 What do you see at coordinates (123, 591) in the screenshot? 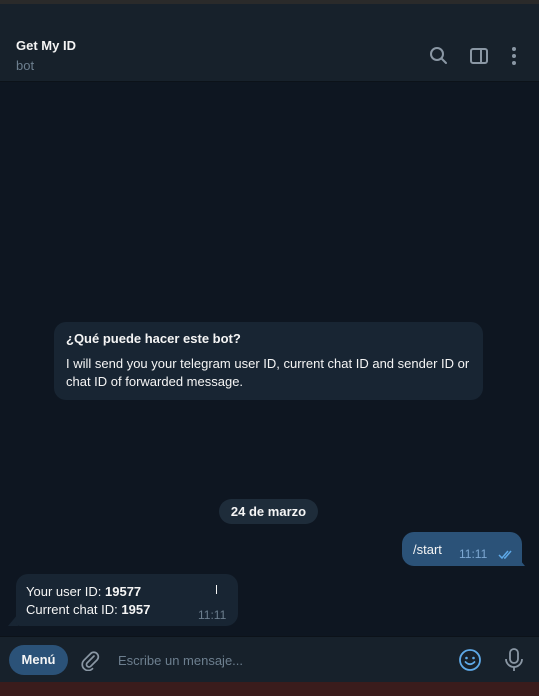
I see `user-id-value: 19577` at bounding box center [123, 591].